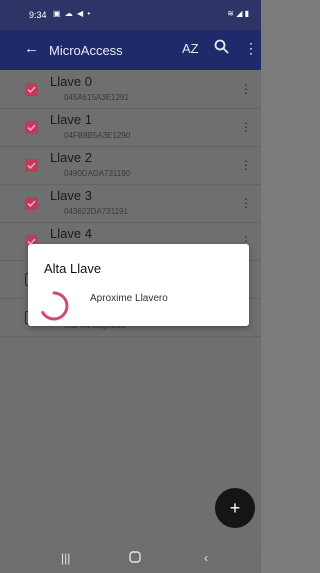 Image resolution: width=320 pixels, height=573 pixels. What do you see at coordinates (130, 89) in the screenshot?
I see `key-list-item: Llave 0 045A615A3E1291 ⋮` at bounding box center [130, 89].